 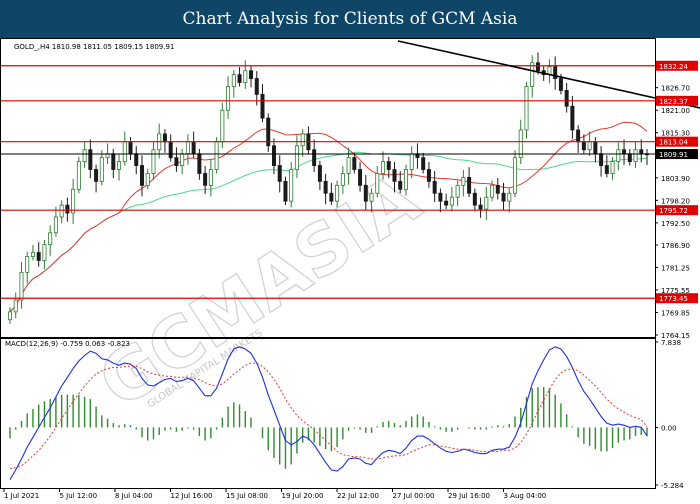 I want to click on time-tick-label: 27 Jul 00:00, so click(x=414, y=496).